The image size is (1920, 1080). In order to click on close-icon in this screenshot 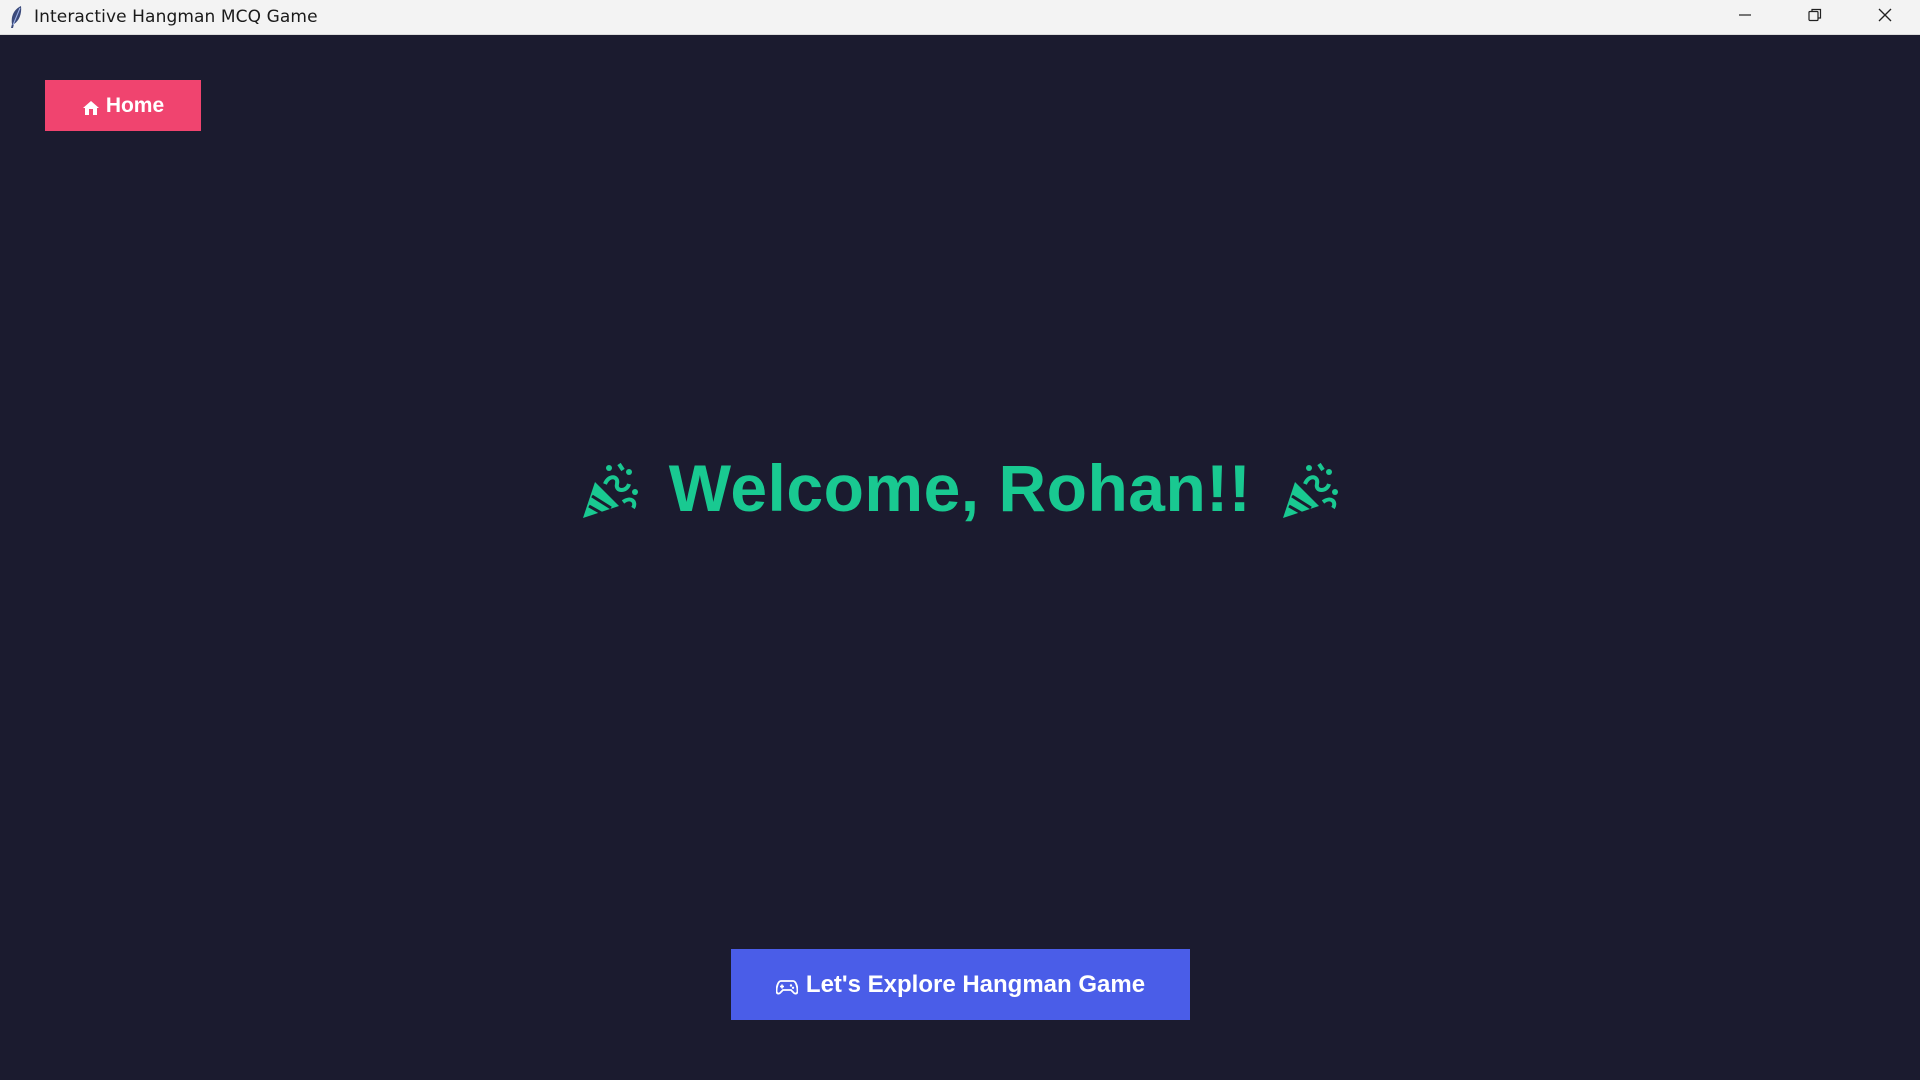, I will do `click(1885, 17)`.